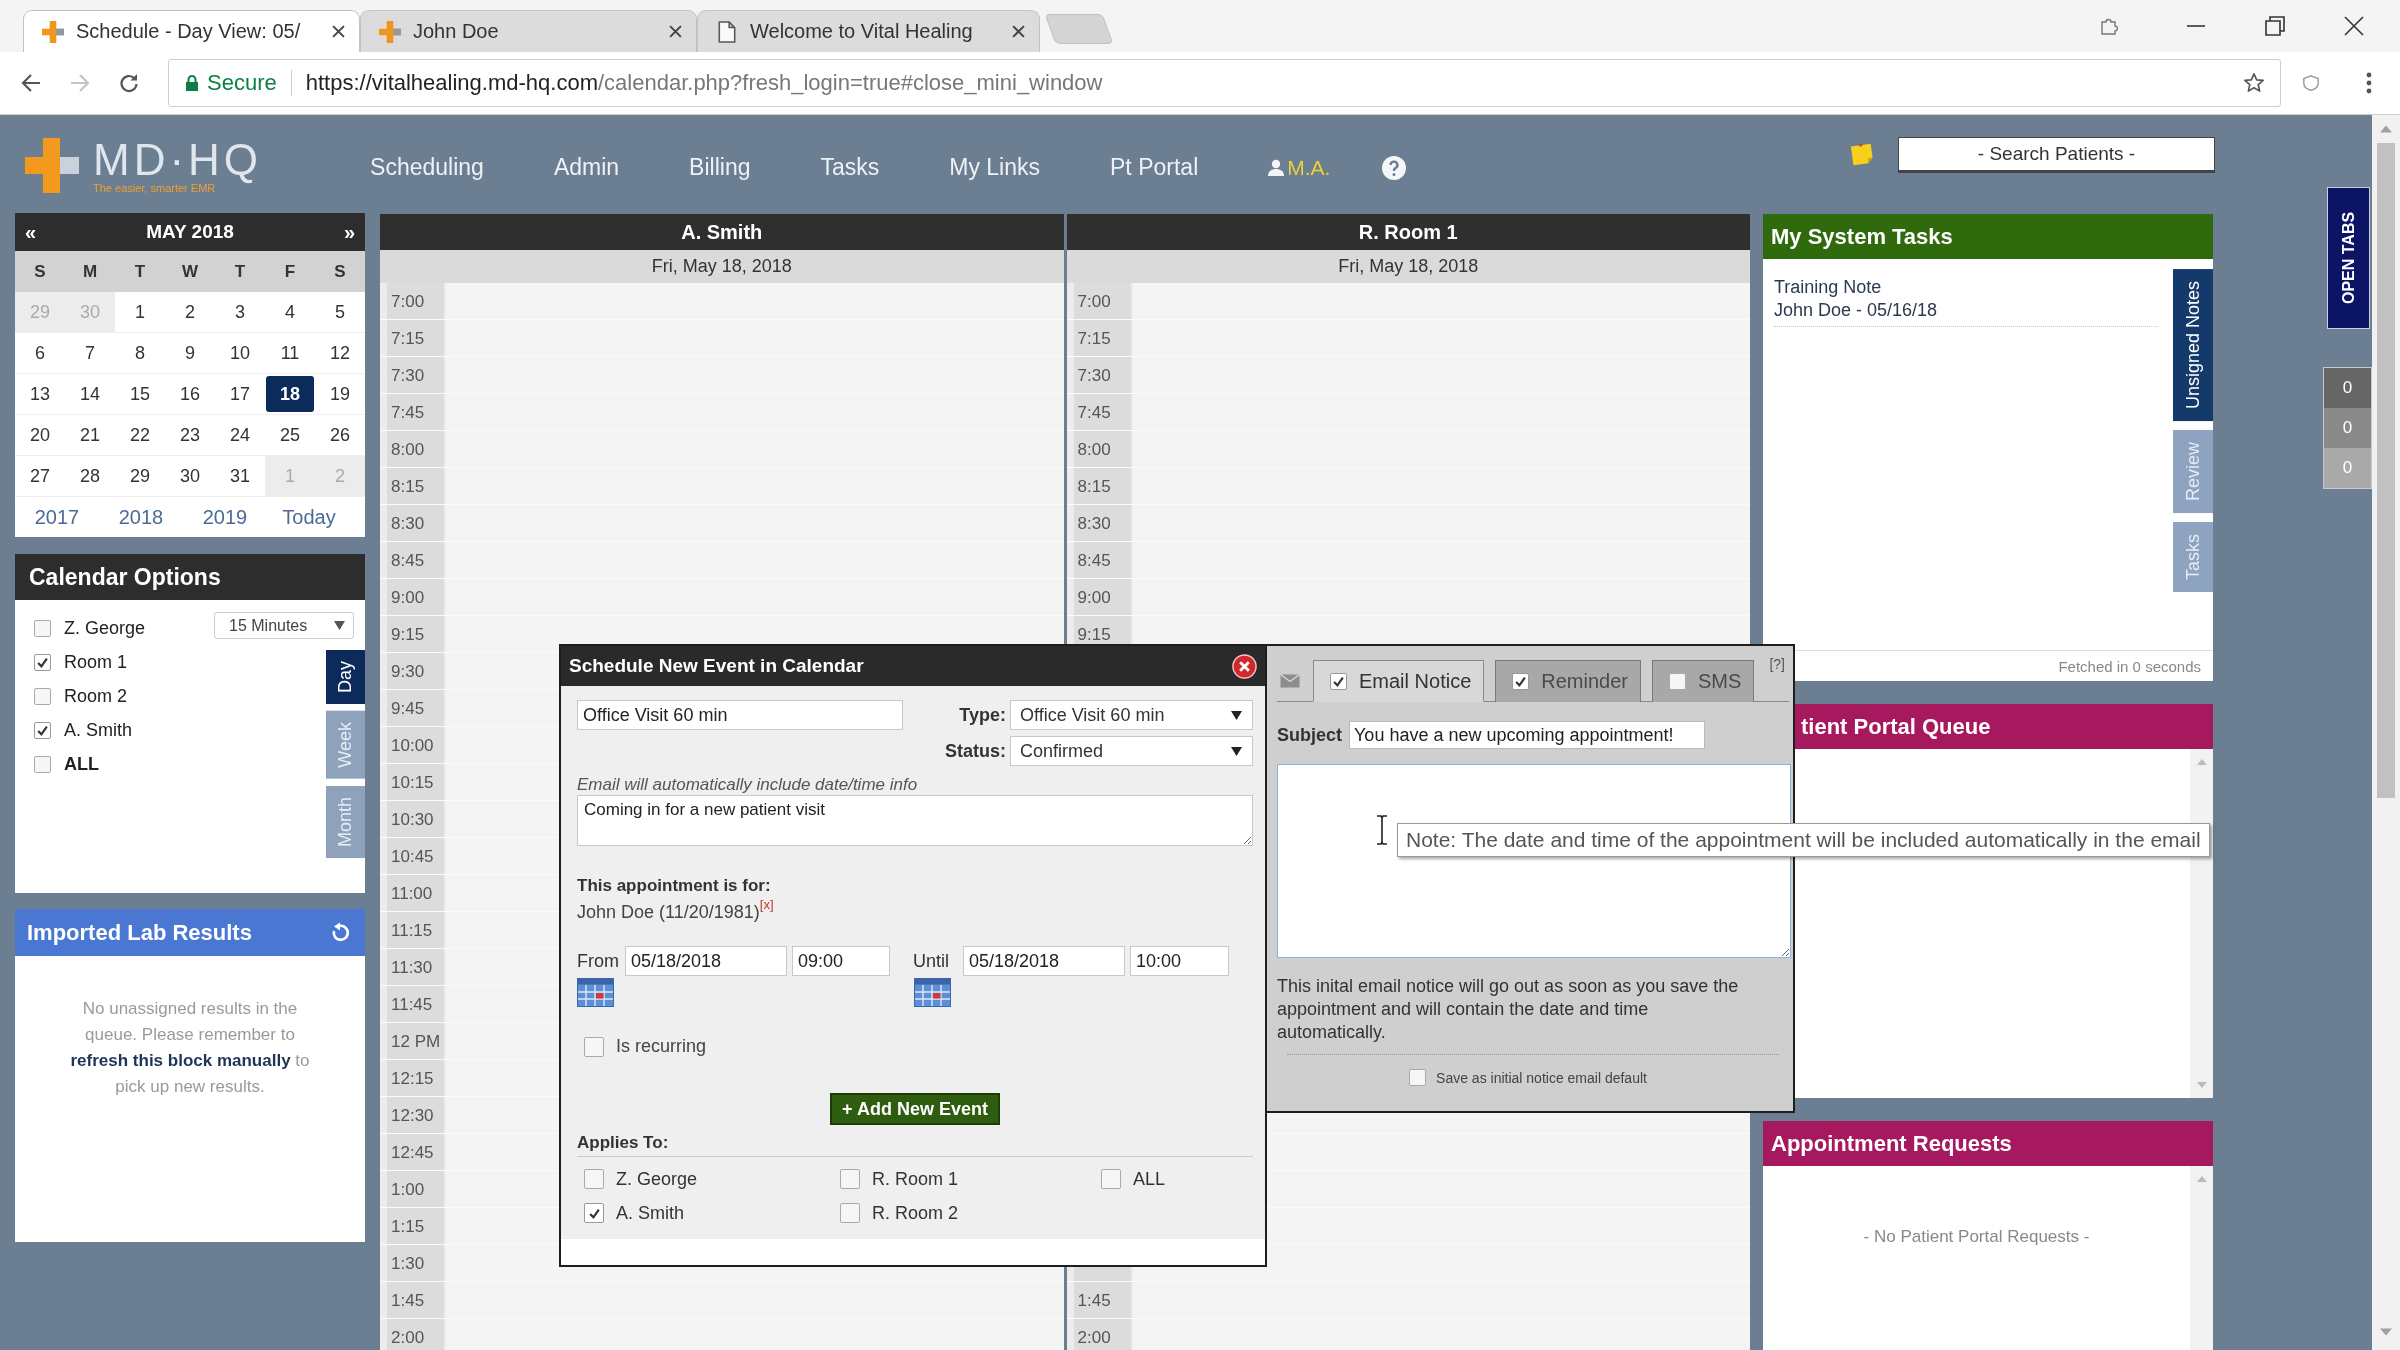  Describe the element at coordinates (242, 83) in the screenshot. I see `security-label: Secure` at that location.